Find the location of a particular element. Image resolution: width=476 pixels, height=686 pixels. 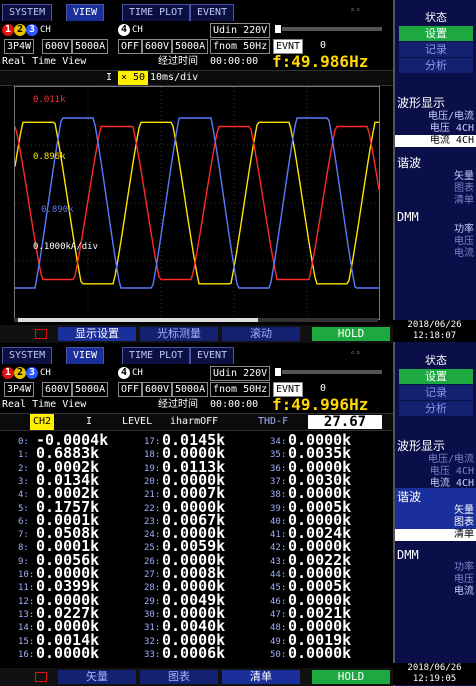

harmonic-group: 谐波 矢量 图表 清单 is located at coordinates (435, 180).